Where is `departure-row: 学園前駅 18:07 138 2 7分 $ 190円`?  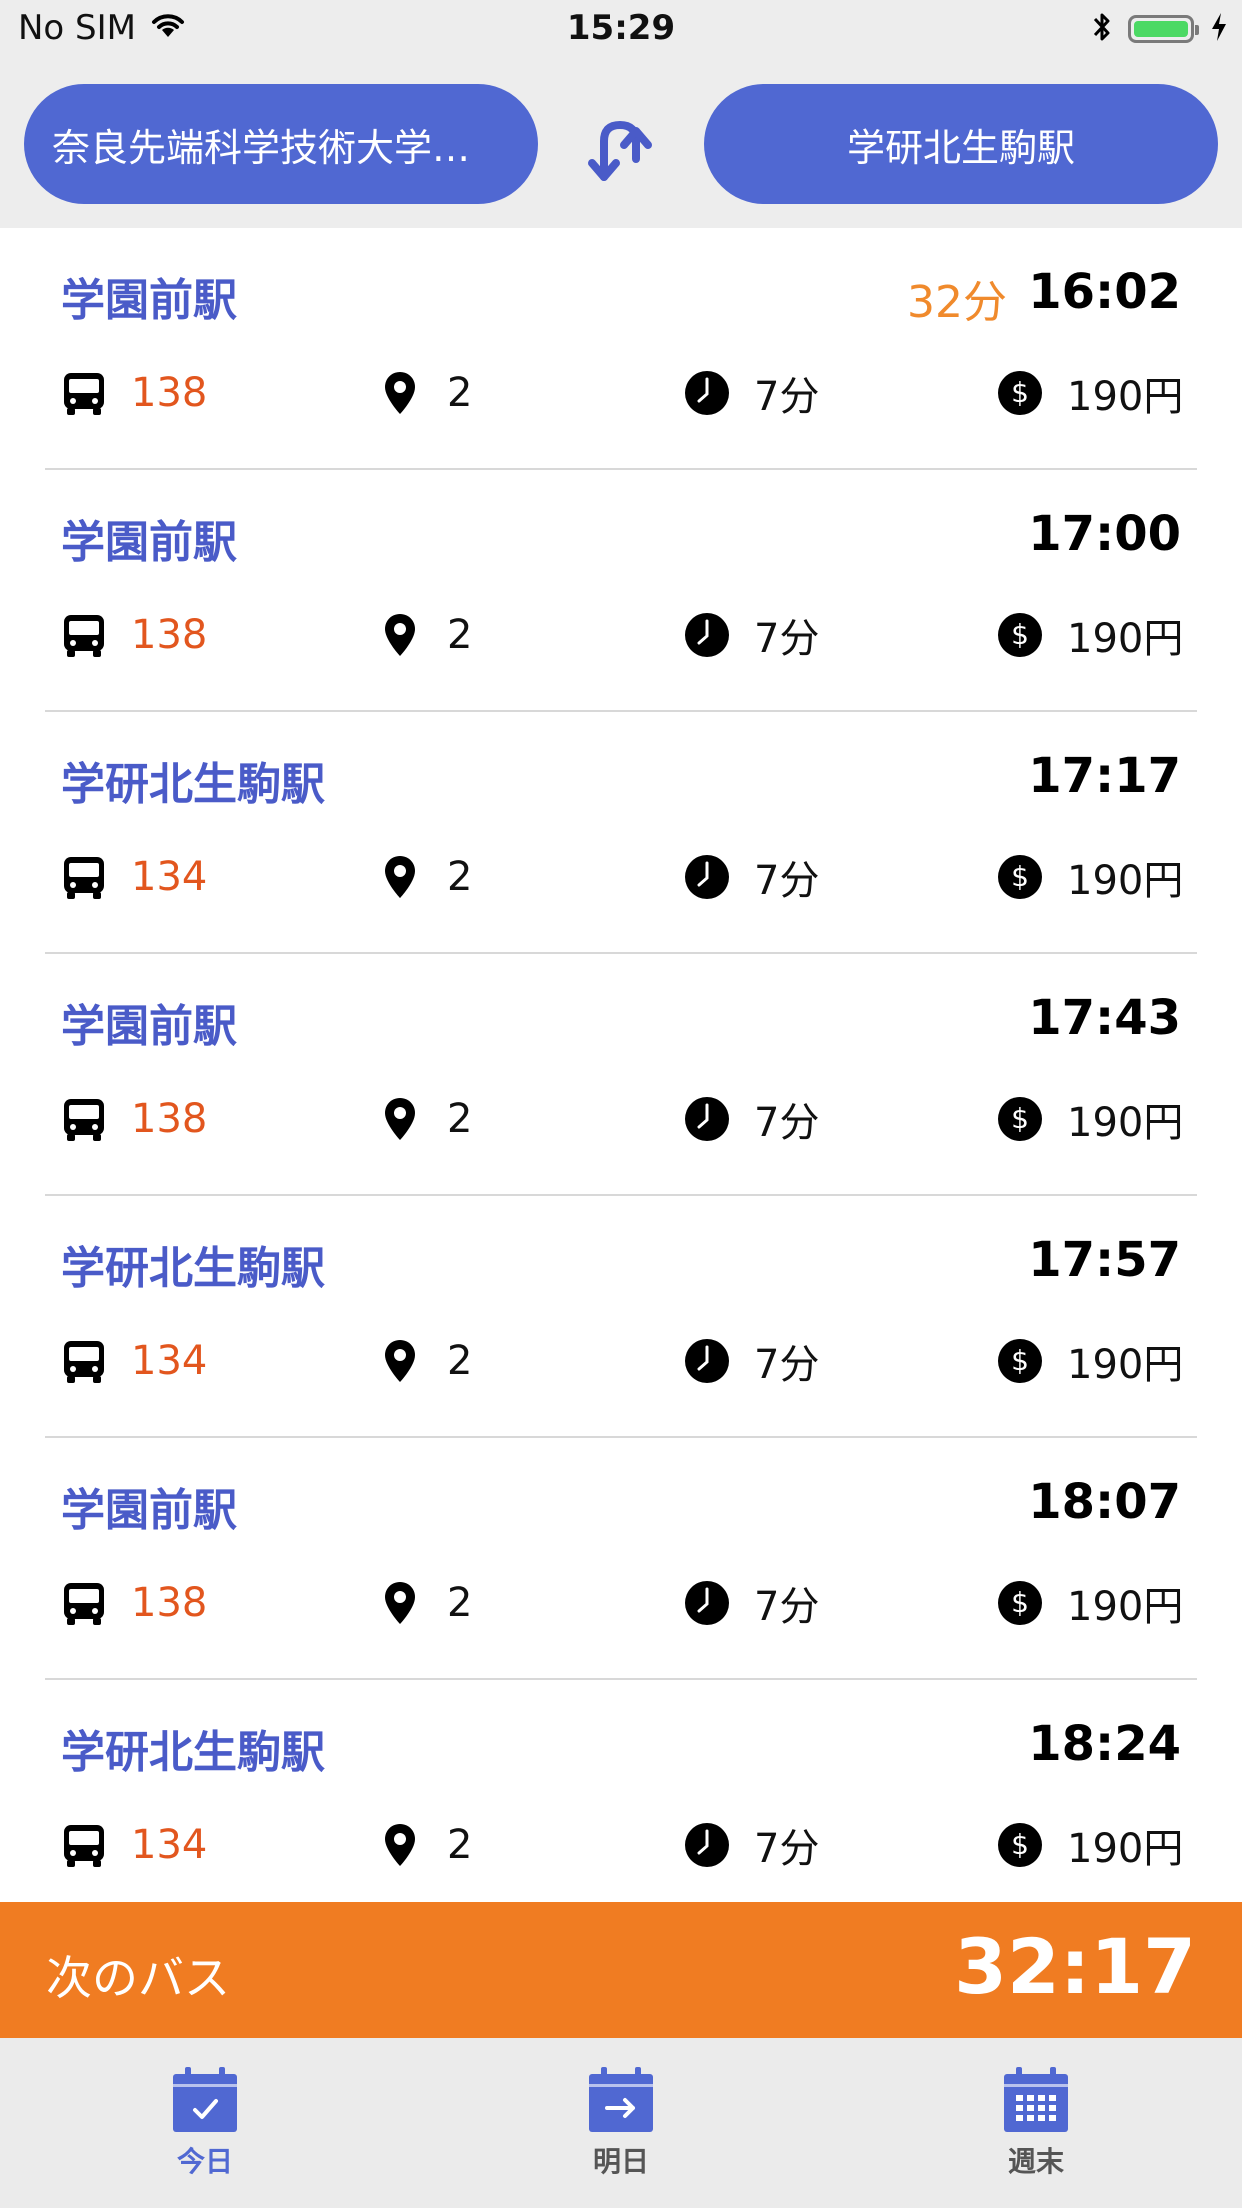 departure-row: 学園前駅 18:07 138 2 7分 $ 190円 is located at coordinates (621, 1559).